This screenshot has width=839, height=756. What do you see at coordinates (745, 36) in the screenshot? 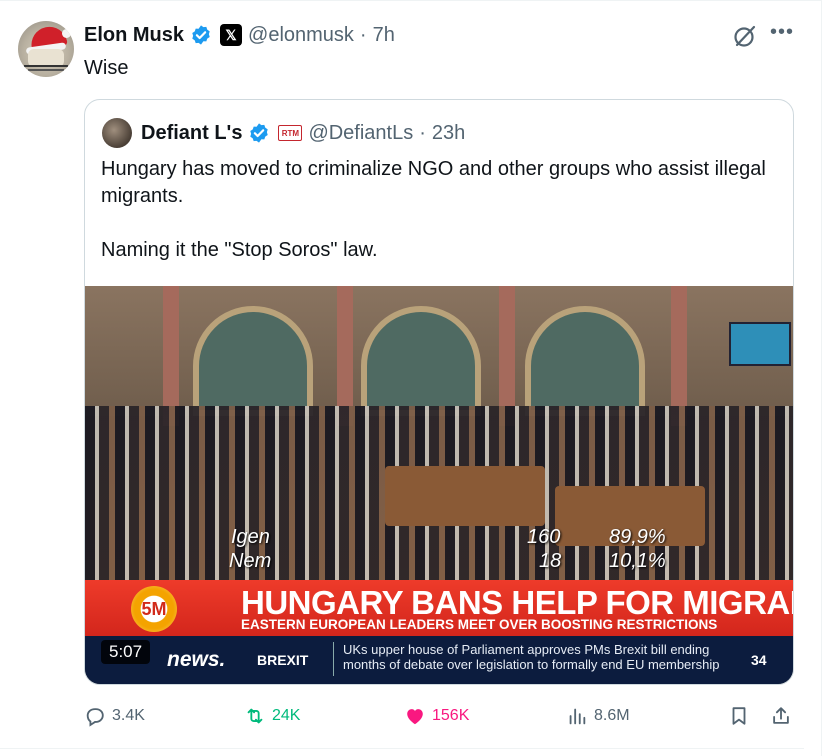
I see `grok-icon` at bounding box center [745, 36].